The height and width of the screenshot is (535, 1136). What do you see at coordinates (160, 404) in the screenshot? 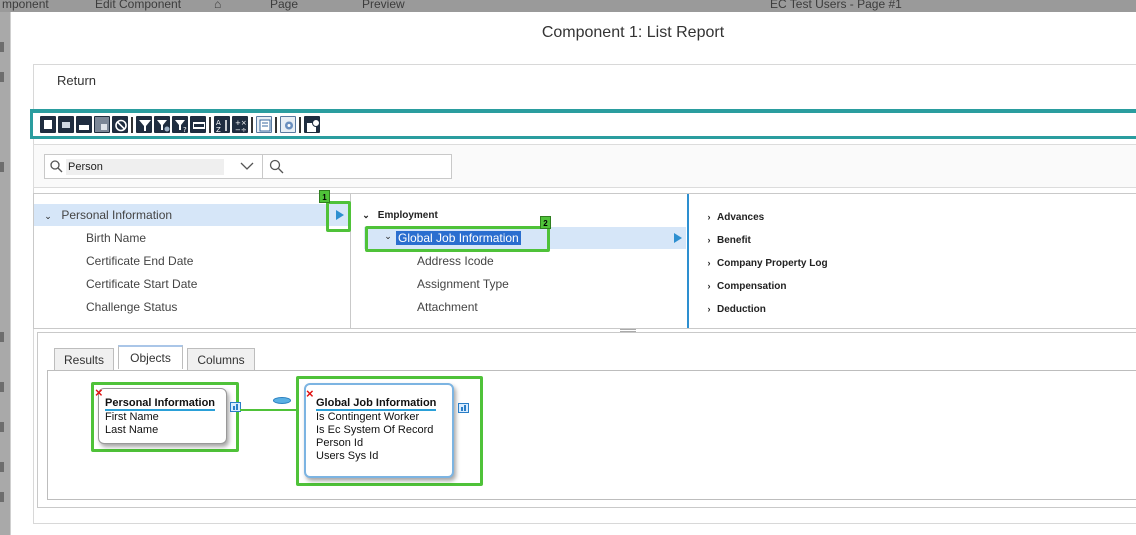
I see `object-title: Personal Information` at bounding box center [160, 404].